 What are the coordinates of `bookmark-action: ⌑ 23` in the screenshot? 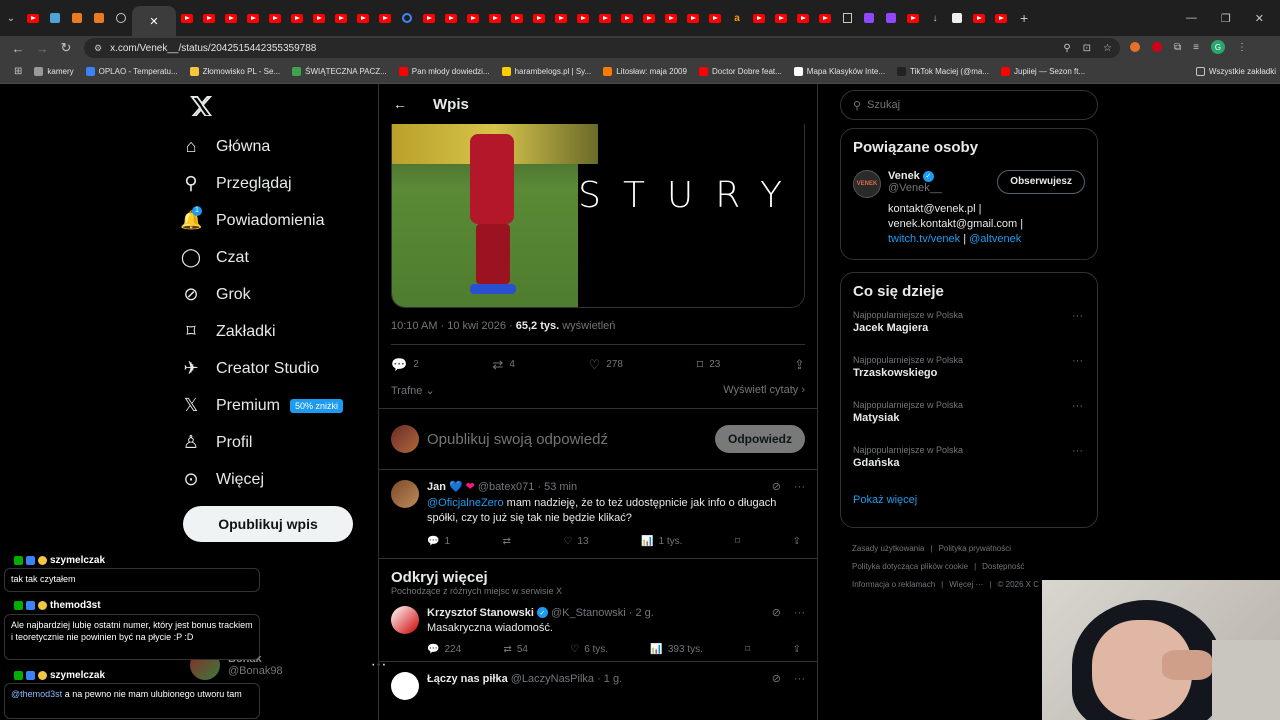 It's located at (709, 365).